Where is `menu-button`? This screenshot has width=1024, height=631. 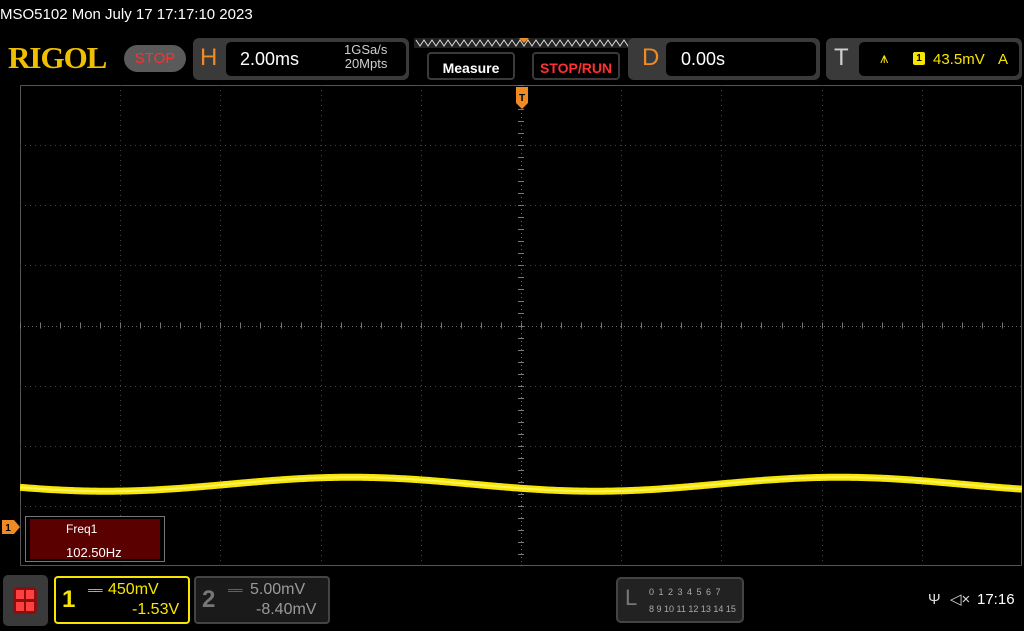
menu-button is located at coordinates (25, 600).